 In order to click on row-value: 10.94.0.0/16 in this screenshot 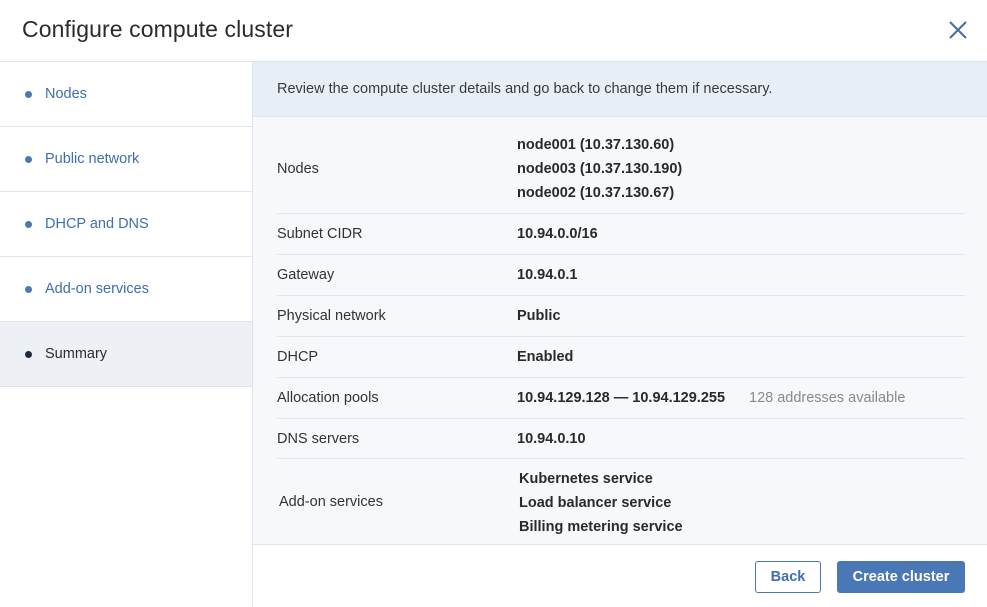, I will do `click(557, 234)`.